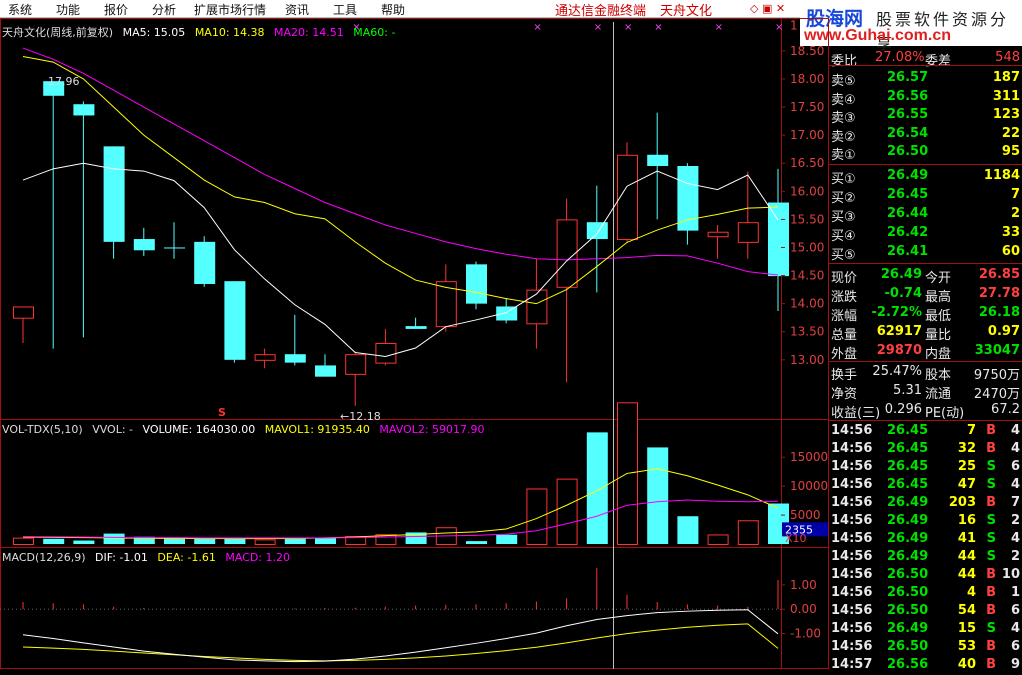 The height and width of the screenshot is (675, 1022). Describe the element at coordinates (537, 516) in the screenshot. I see `volume-bar-up` at that location.